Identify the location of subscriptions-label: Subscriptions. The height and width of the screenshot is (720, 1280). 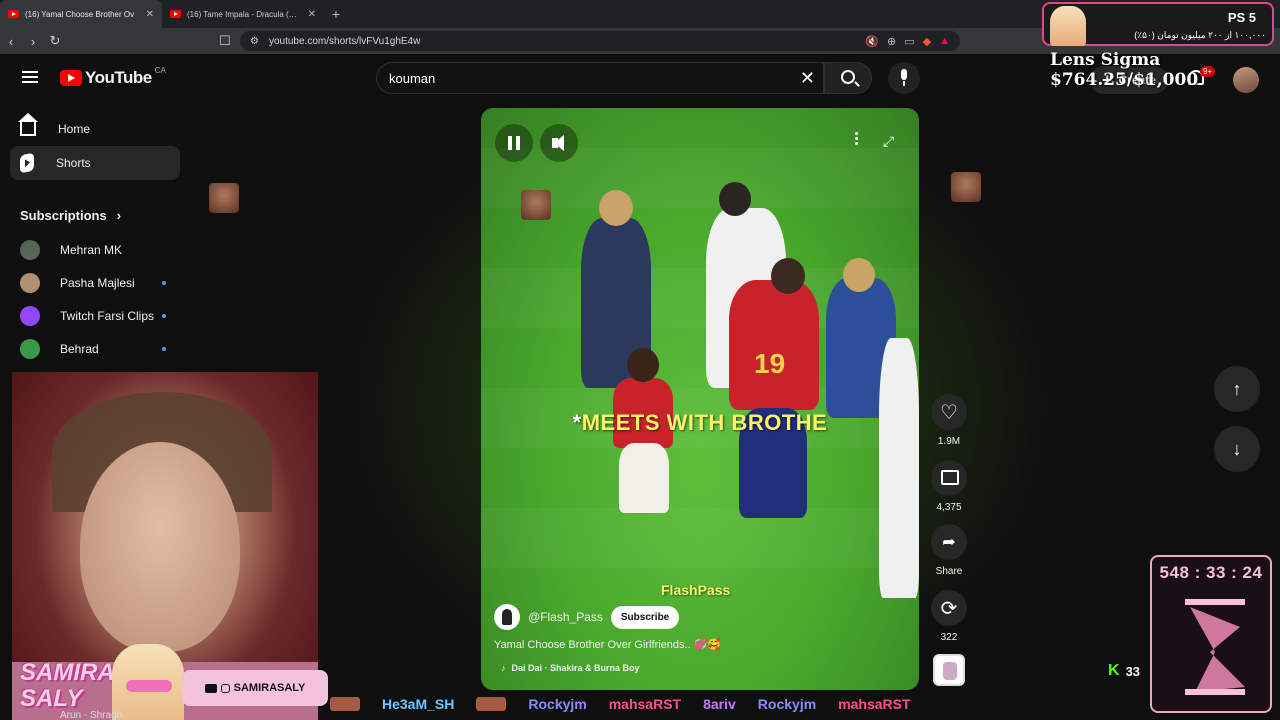
(63, 215).